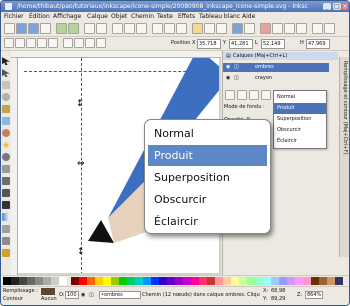 This screenshot has width=350, height=306. What do you see at coordinates (117, 28) in the screenshot?
I see `copy-icon` at bounding box center [117, 28].